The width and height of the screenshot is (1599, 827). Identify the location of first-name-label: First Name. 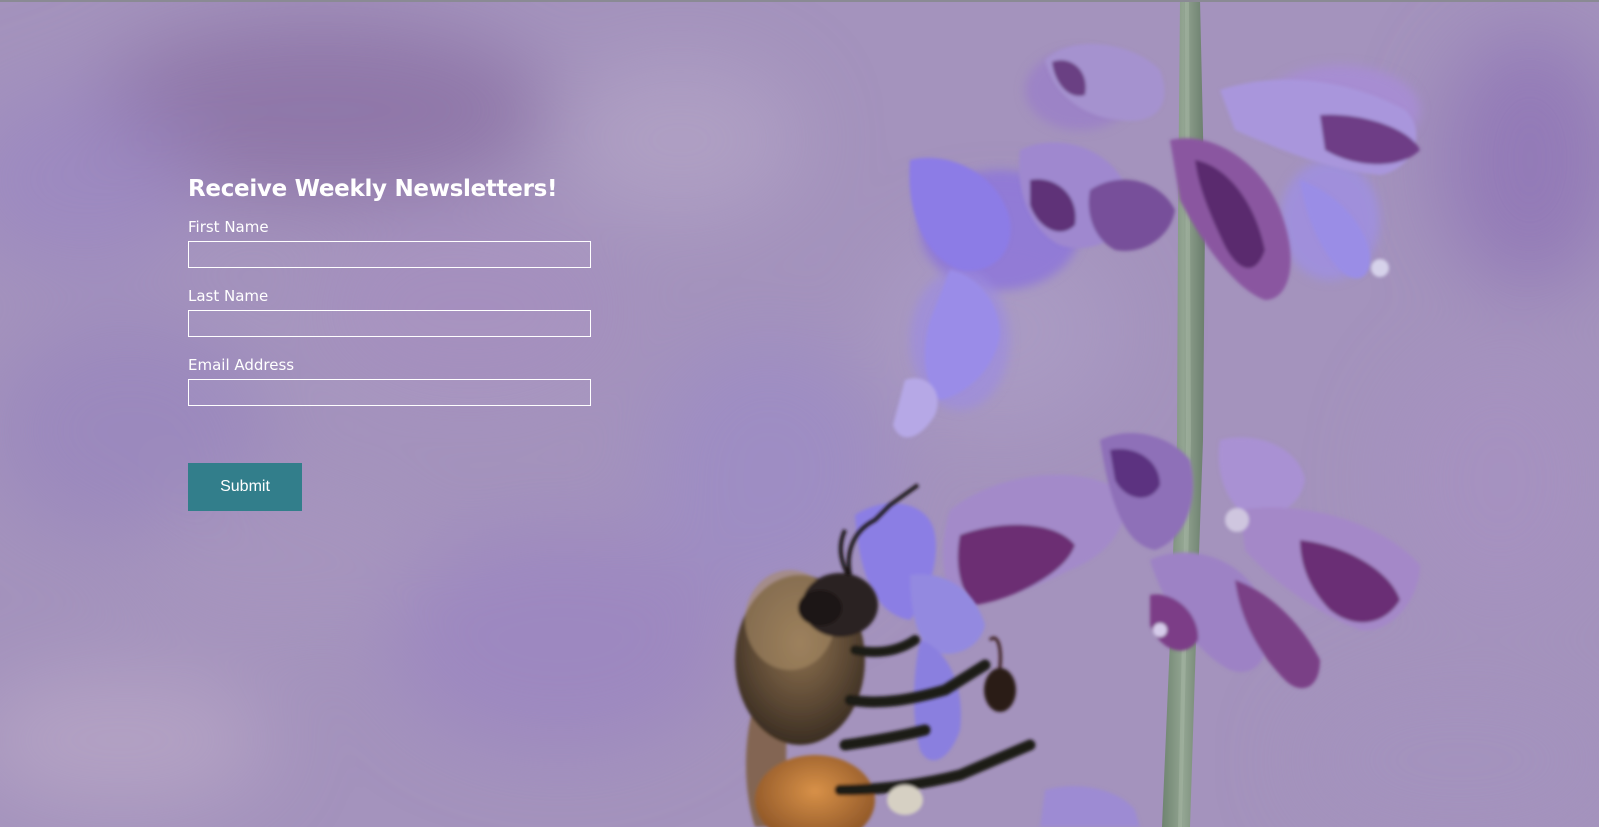
(228, 227).